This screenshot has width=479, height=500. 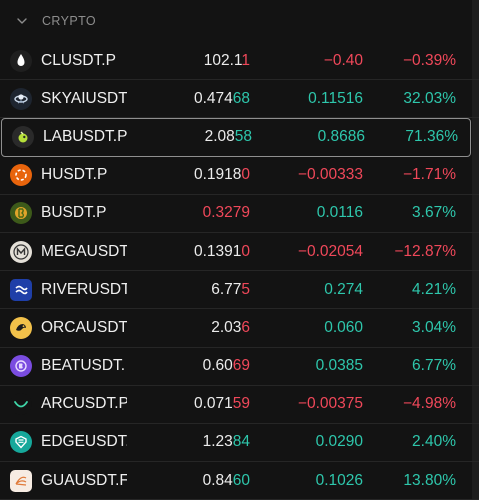 I want to click on change-value: 0.0385, so click(x=339, y=366).